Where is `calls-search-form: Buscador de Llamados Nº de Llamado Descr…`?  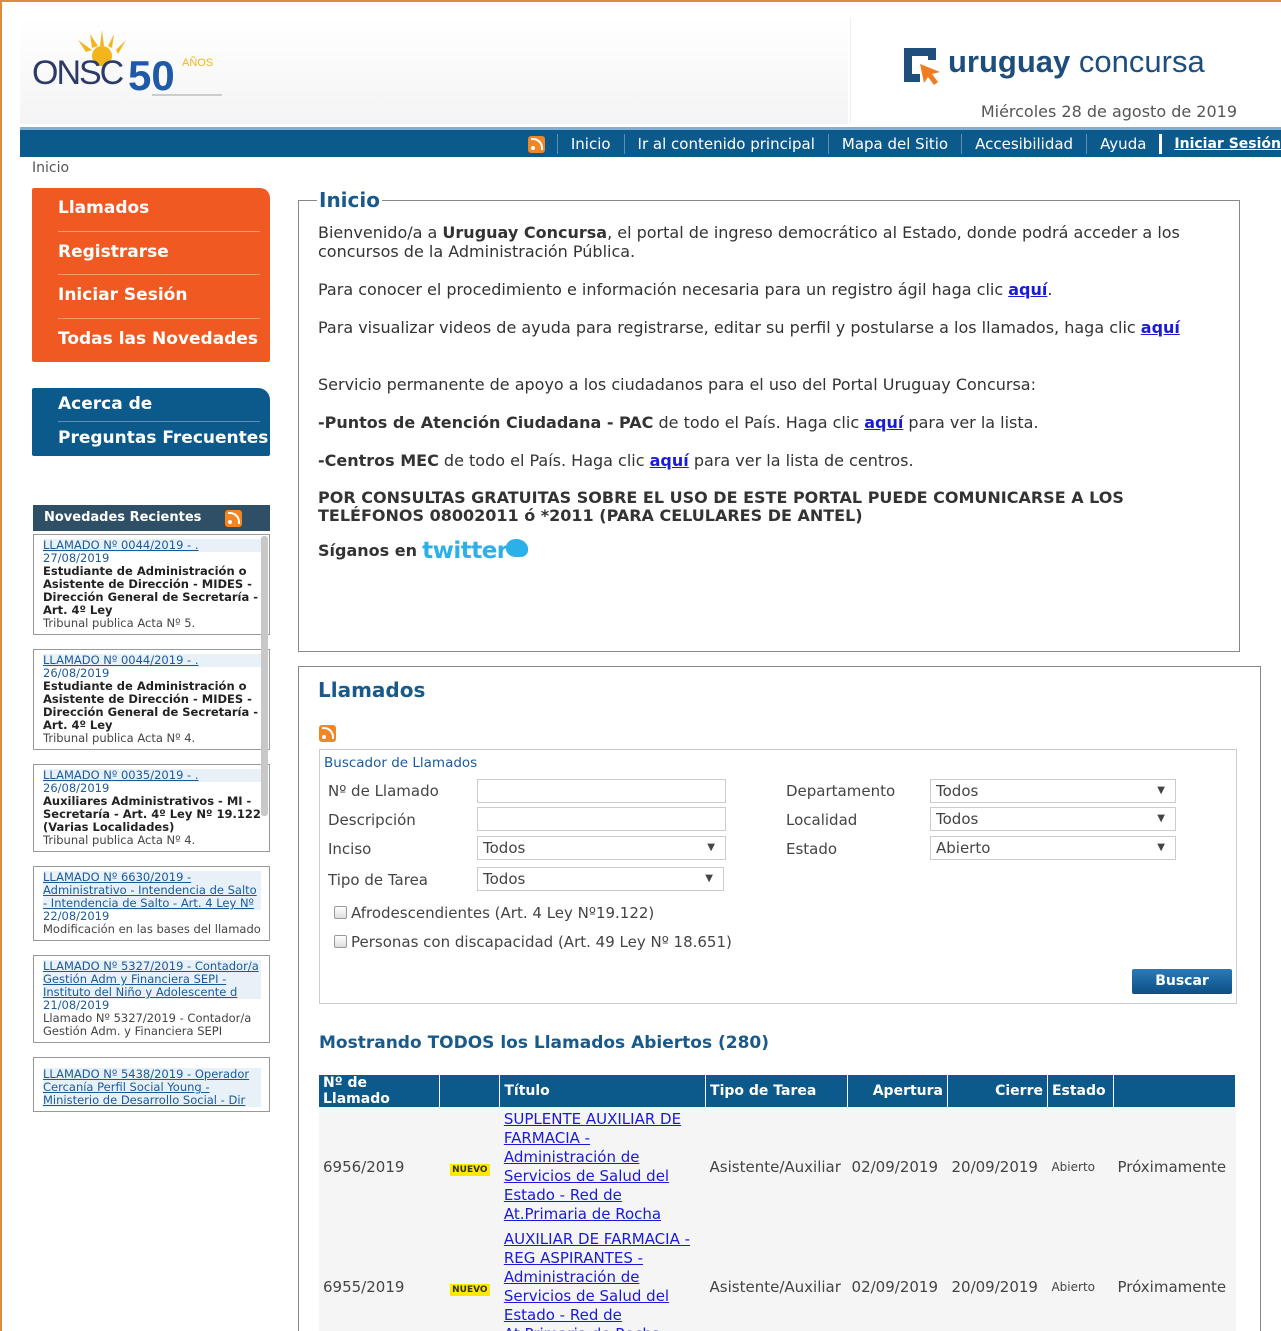 calls-search-form: Buscador de Llamados Nº de Llamado Descr… is located at coordinates (778, 876).